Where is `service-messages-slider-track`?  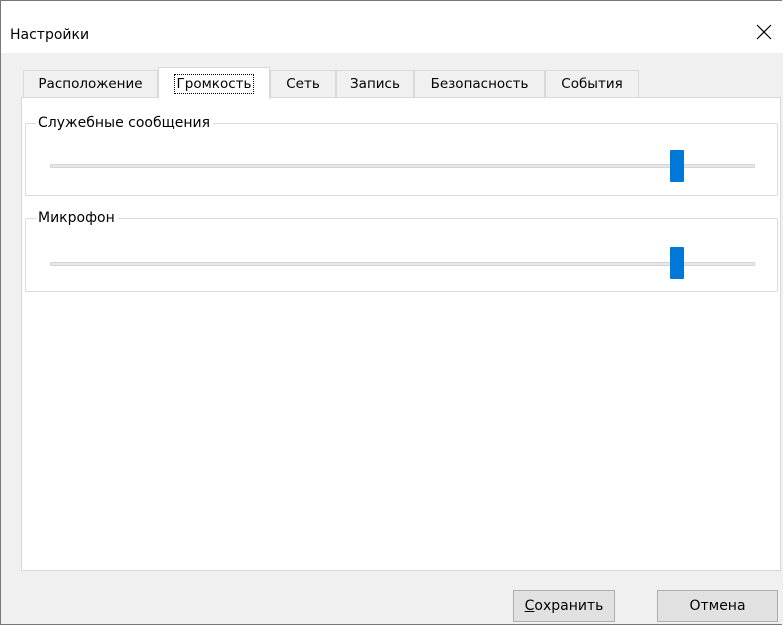 service-messages-slider-track is located at coordinates (402, 166).